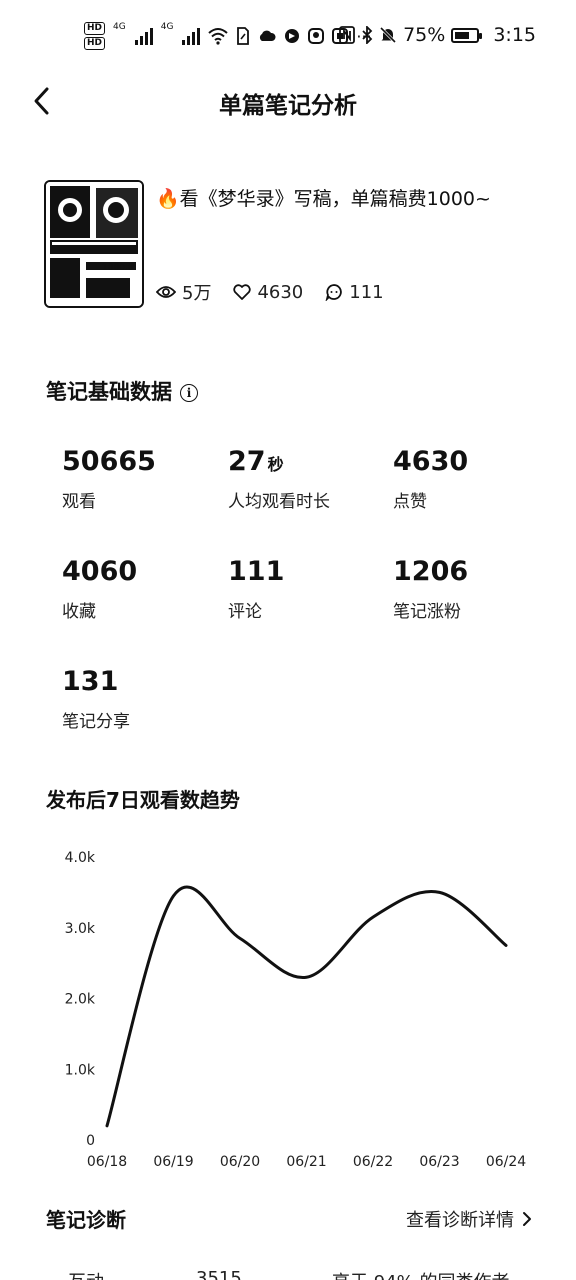 The image size is (576, 1280). I want to click on x-tick-label: 06/23, so click(439, 1162).